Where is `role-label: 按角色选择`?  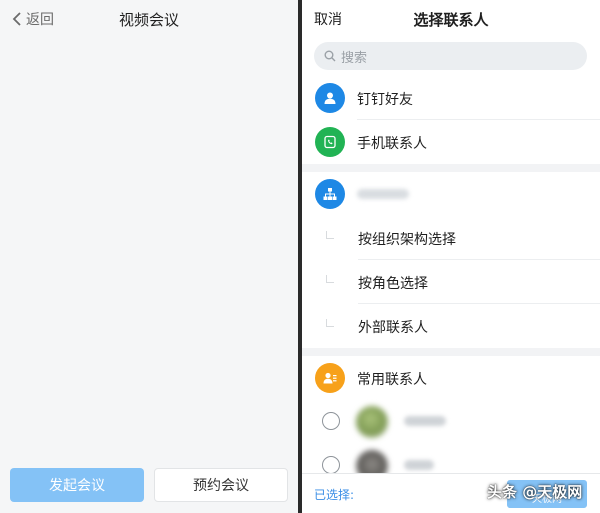 role-label: 按角色选择 is located at coordinates (393, 284).